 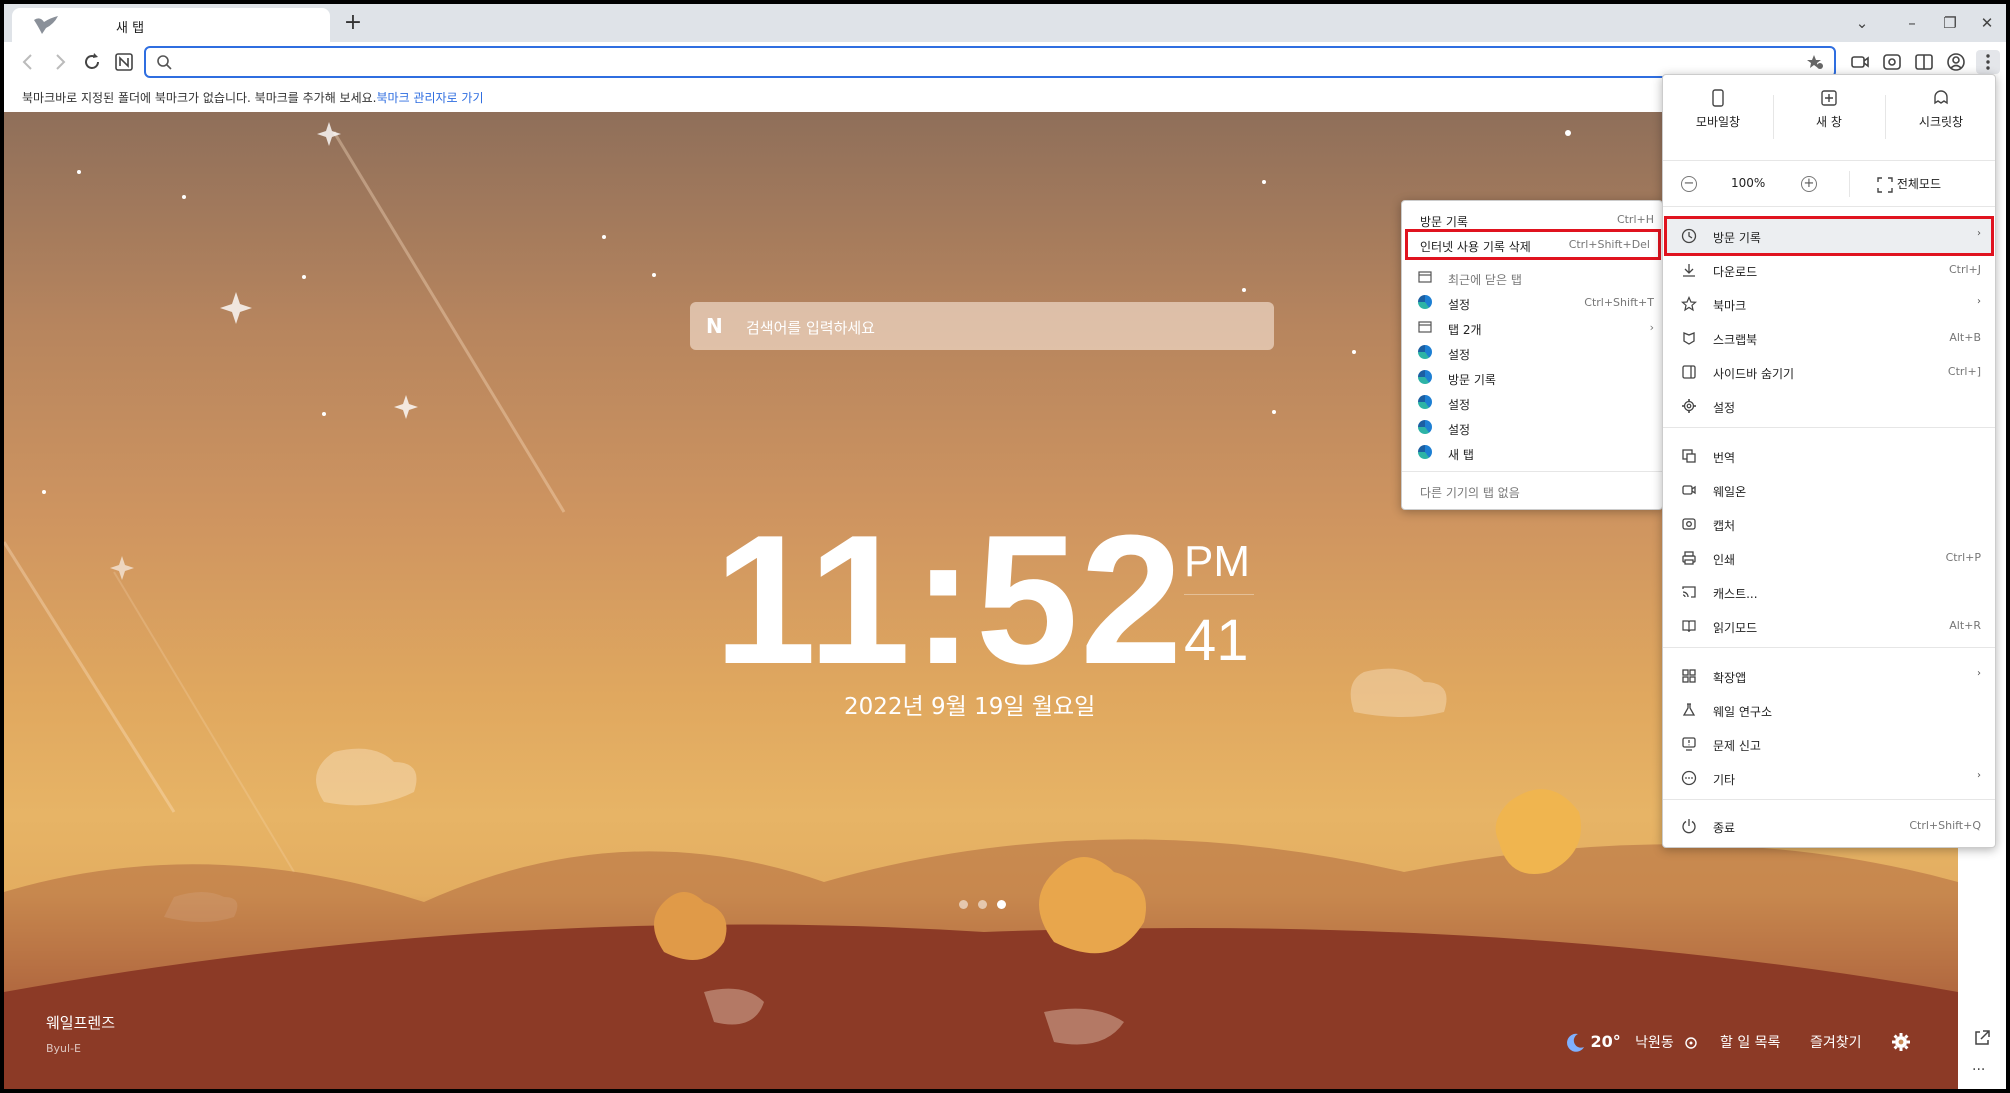 I want to click on wallpaper-brand: 웨일프렌즈, so click(x=80, y=1022).